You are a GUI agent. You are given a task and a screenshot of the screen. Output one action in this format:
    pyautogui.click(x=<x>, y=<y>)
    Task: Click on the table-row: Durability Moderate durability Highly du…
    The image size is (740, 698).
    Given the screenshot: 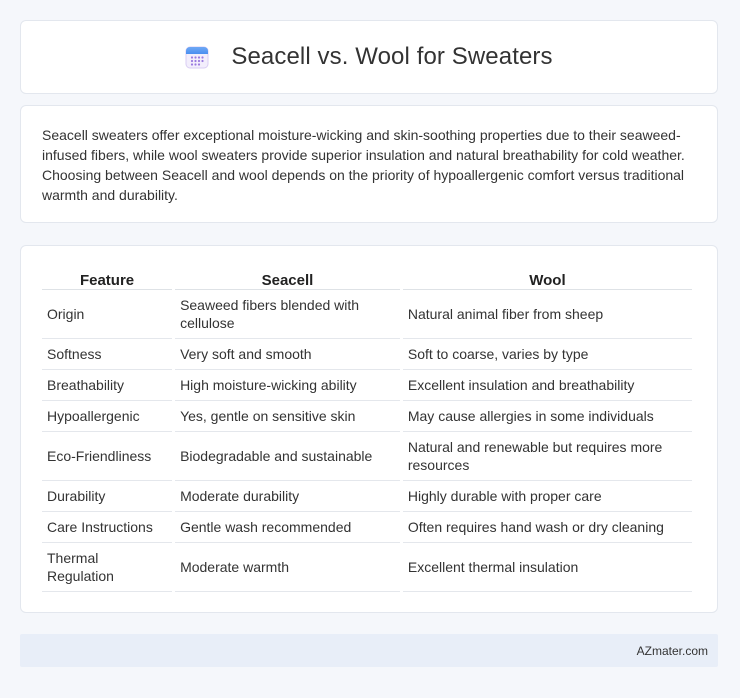 What is the action you would take?
    pyautogui.click(x=367, y=496)
    